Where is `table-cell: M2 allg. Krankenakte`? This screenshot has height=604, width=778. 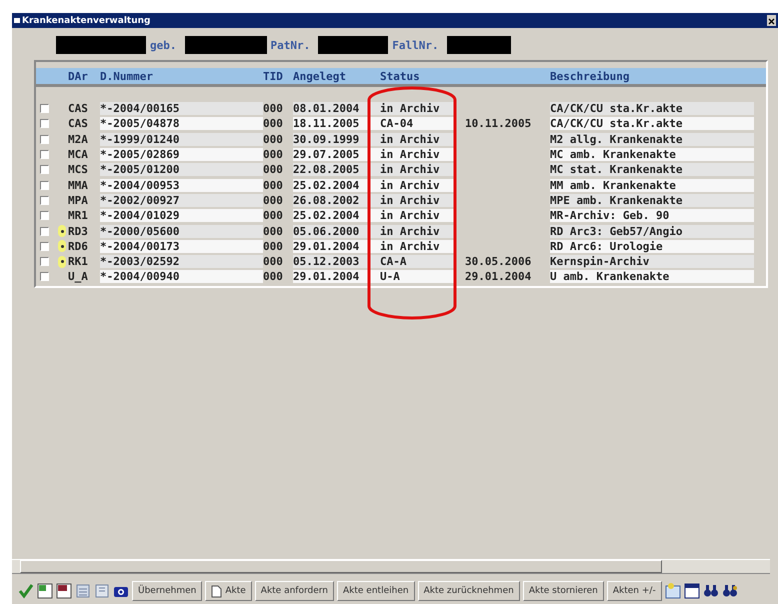
table-cell: M2 allg. Krankenakte is located at coordinates (652, 139).